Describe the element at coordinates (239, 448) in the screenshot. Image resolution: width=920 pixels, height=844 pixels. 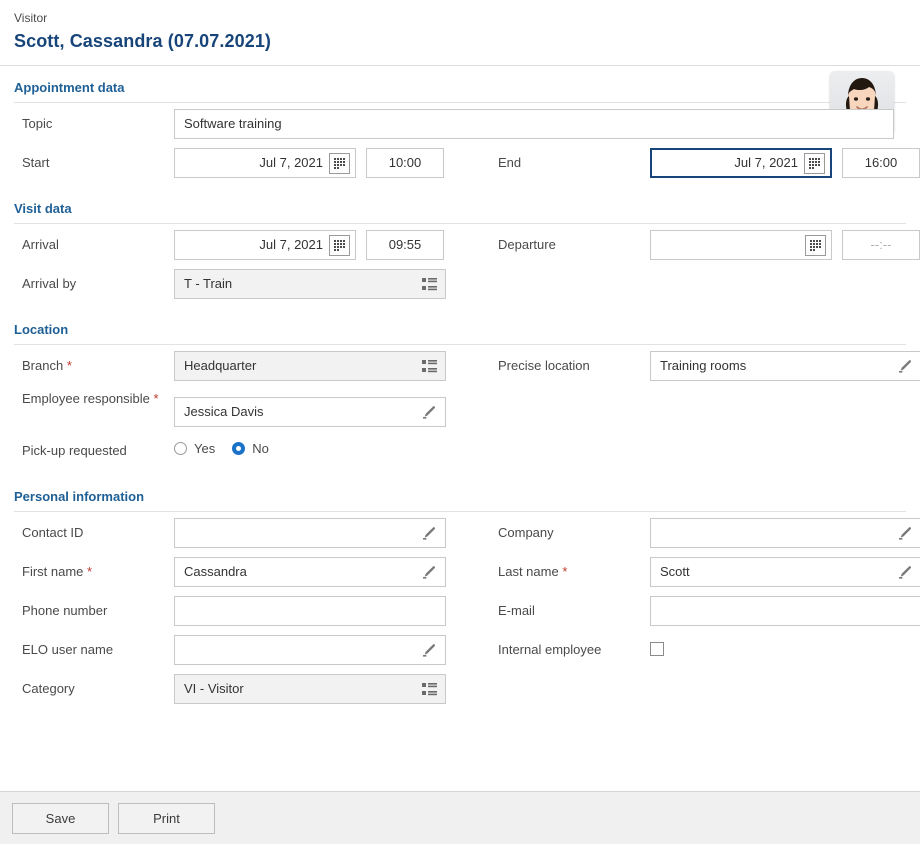
I see `radio-icon-selected` at that location.